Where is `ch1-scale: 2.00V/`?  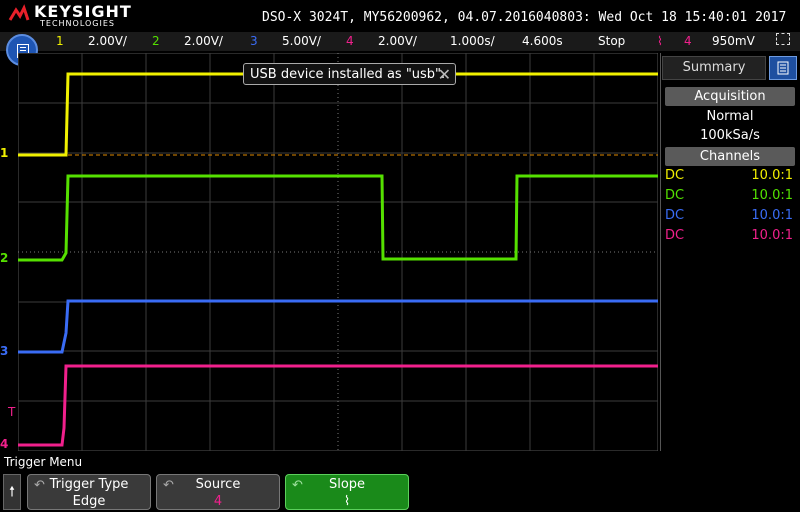
ch1-scale: 2.00V/ is located at coordinates (107, 41).